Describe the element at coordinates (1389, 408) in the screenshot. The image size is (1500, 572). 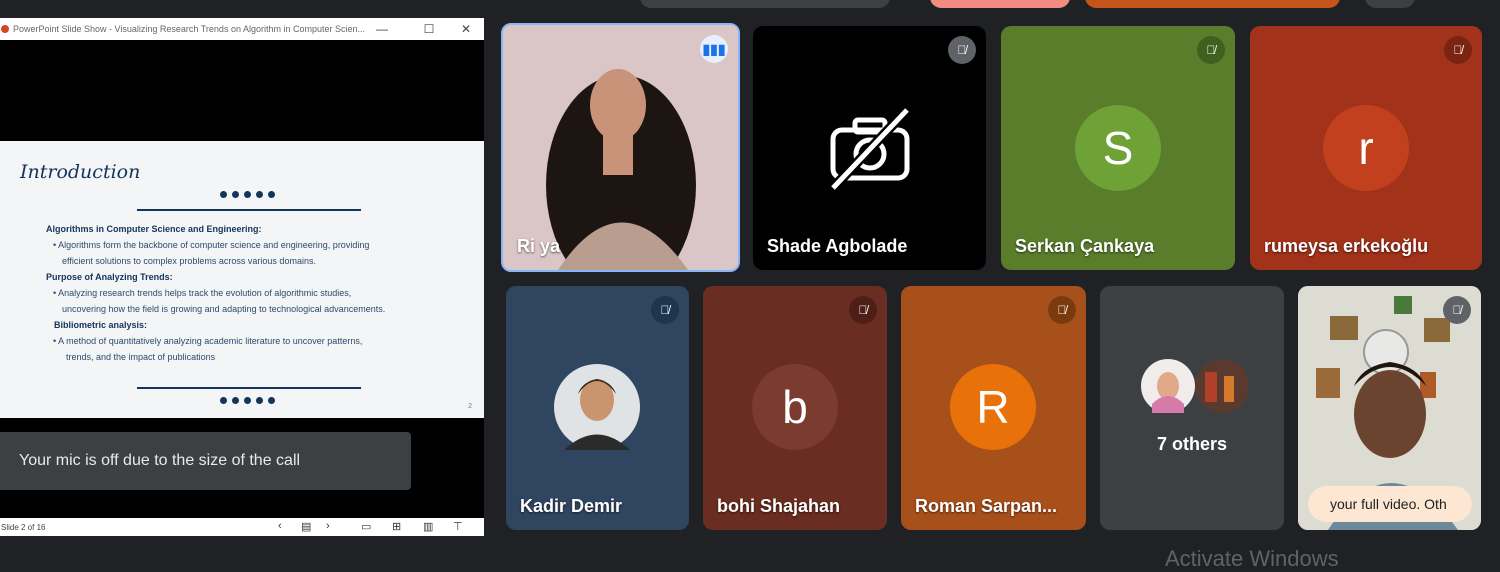
I see `participant-tile: 🎙̸ your full video. Oth` at that location.